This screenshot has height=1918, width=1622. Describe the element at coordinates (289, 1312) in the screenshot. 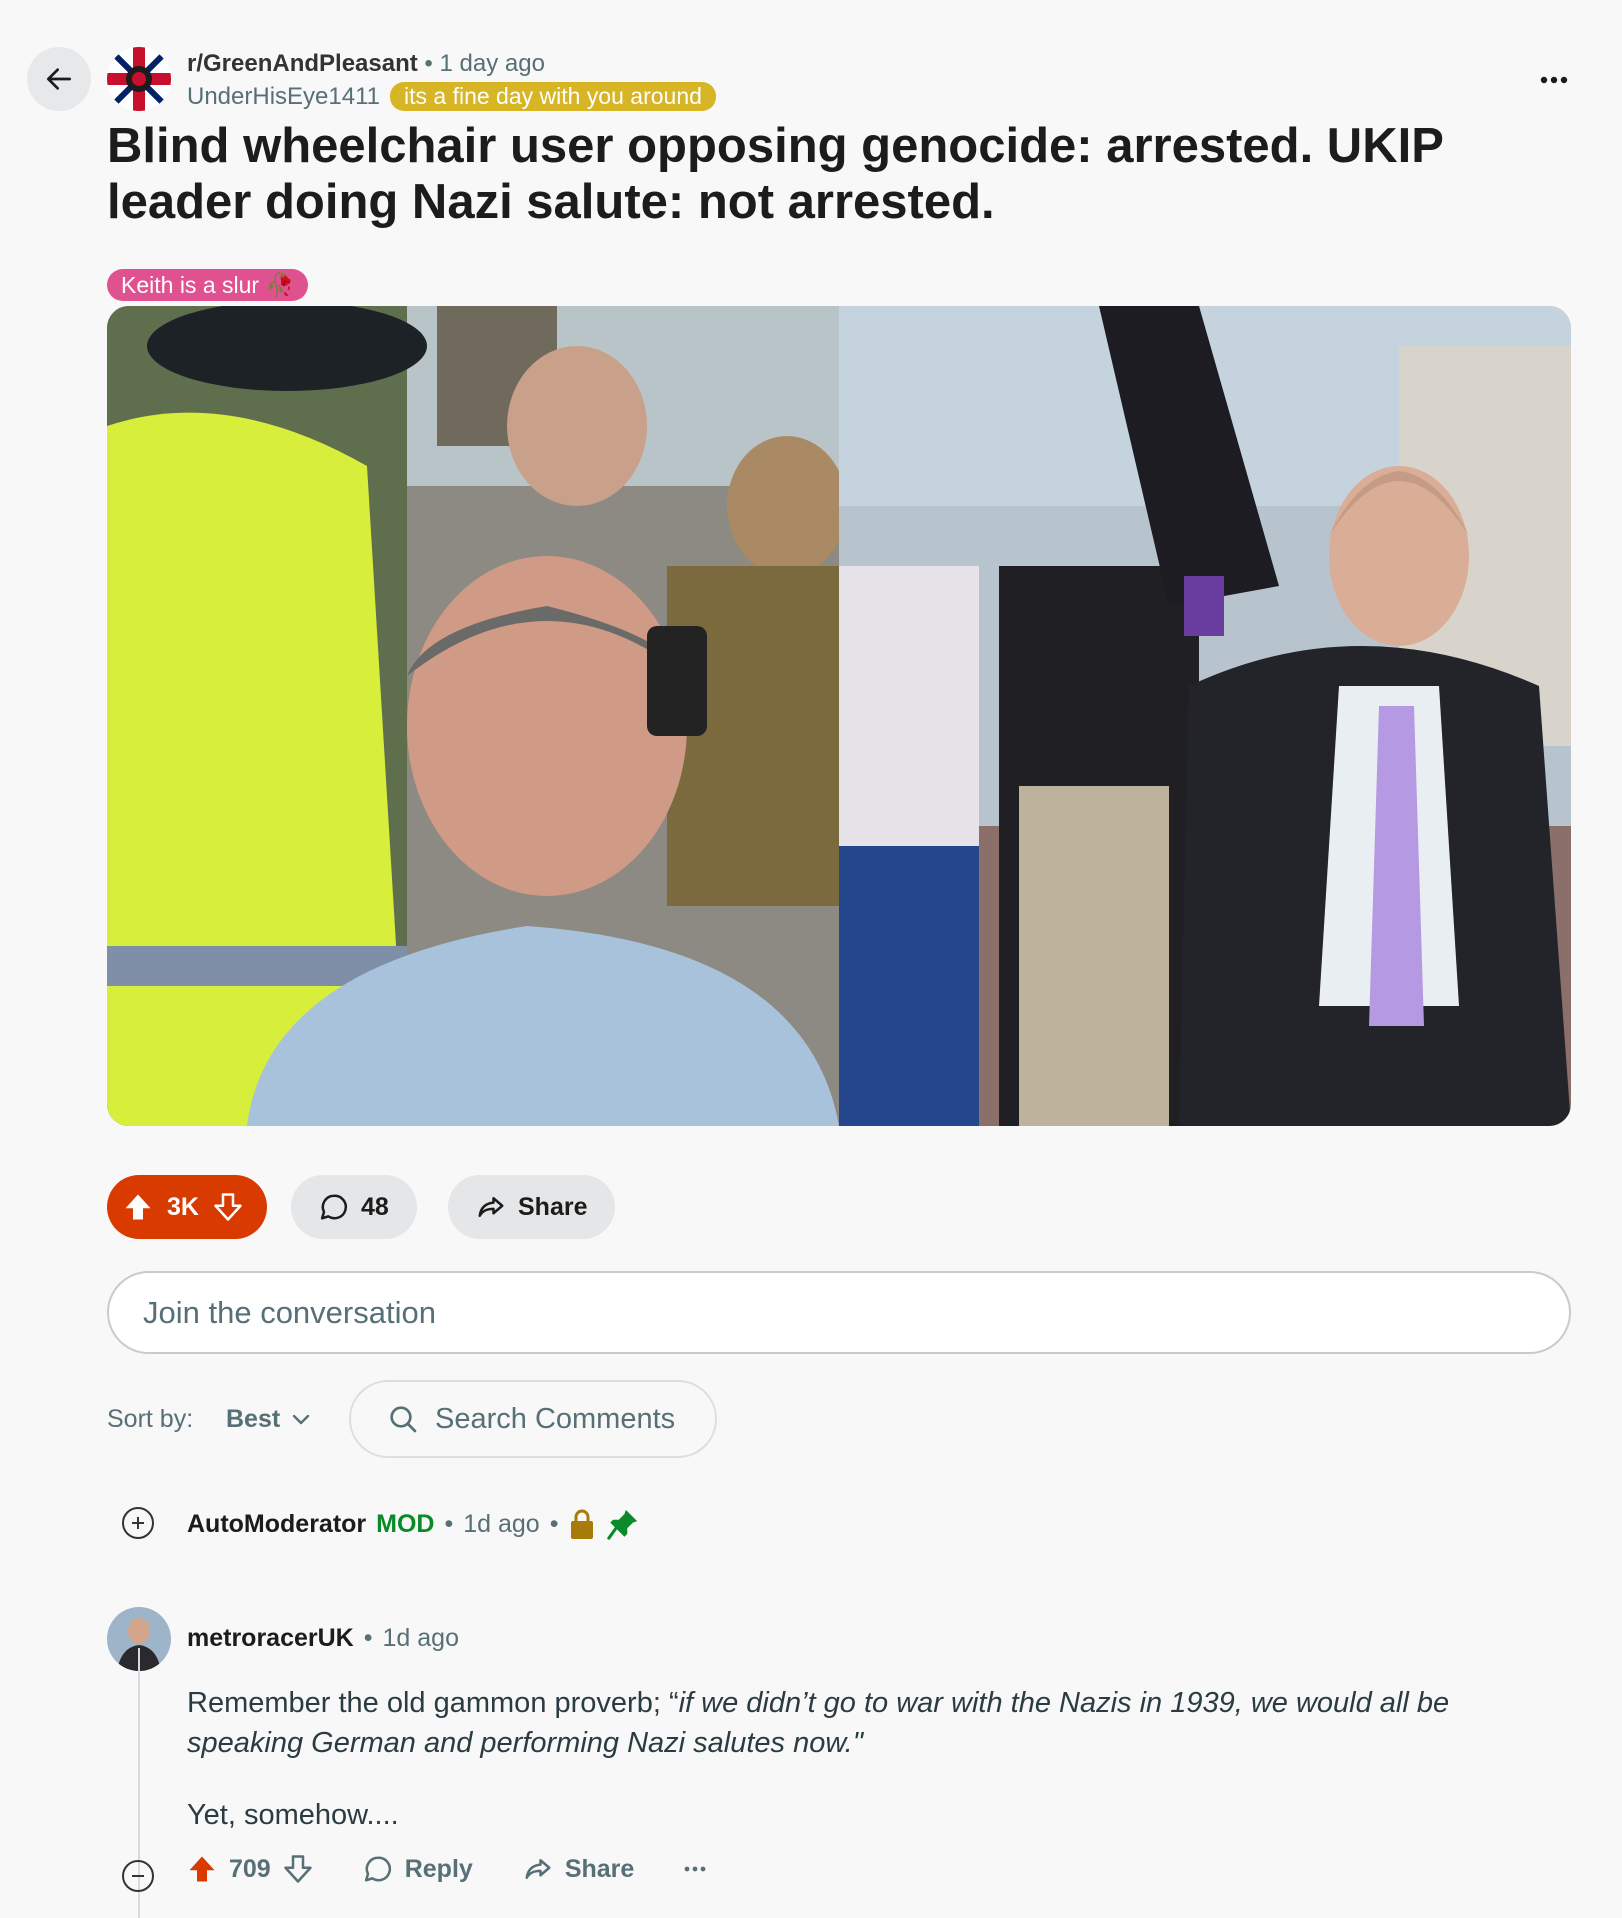

I see `composer-placeholder: Join the conversation` at that location.